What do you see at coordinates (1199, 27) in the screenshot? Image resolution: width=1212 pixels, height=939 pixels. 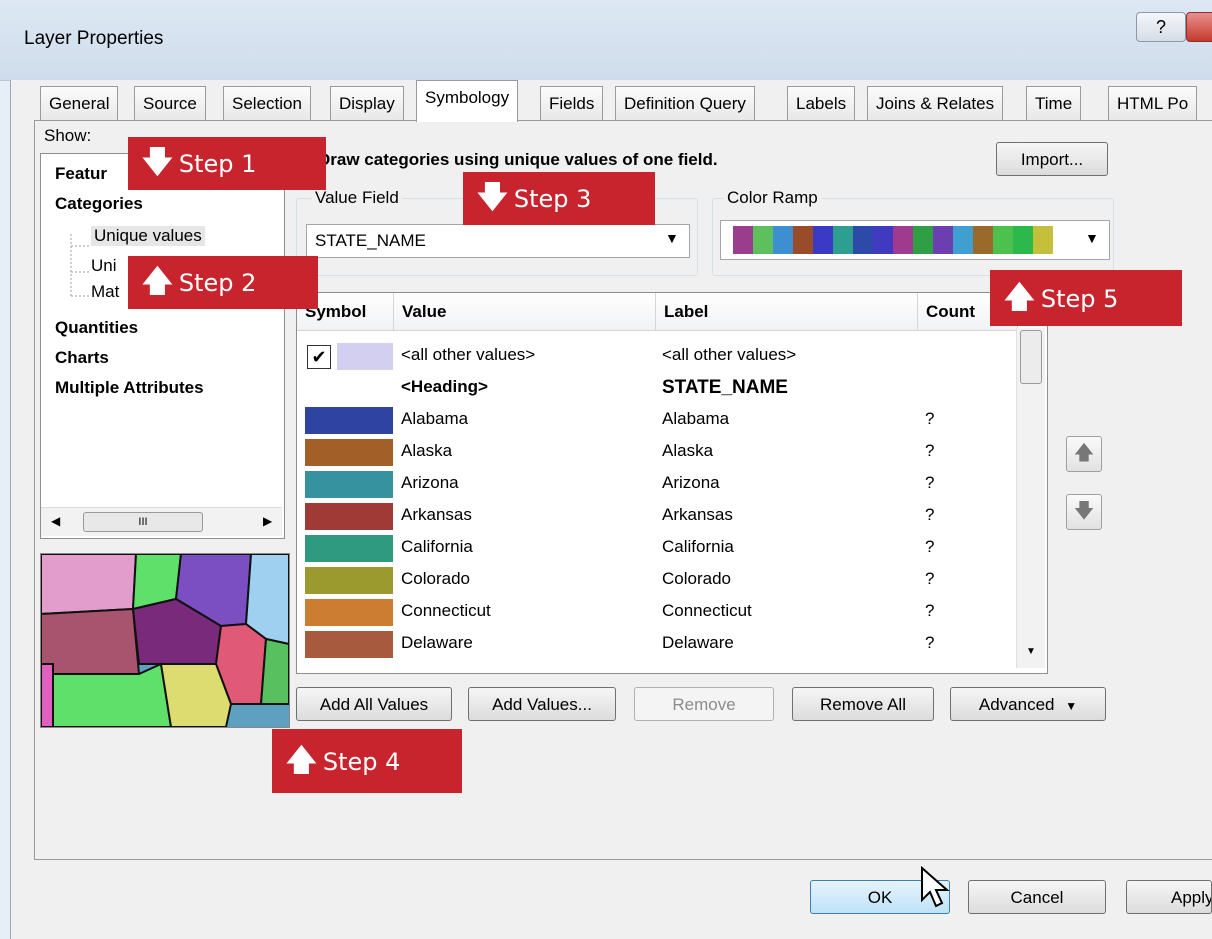 I see `close-button` at bounding box center [1199, 27].